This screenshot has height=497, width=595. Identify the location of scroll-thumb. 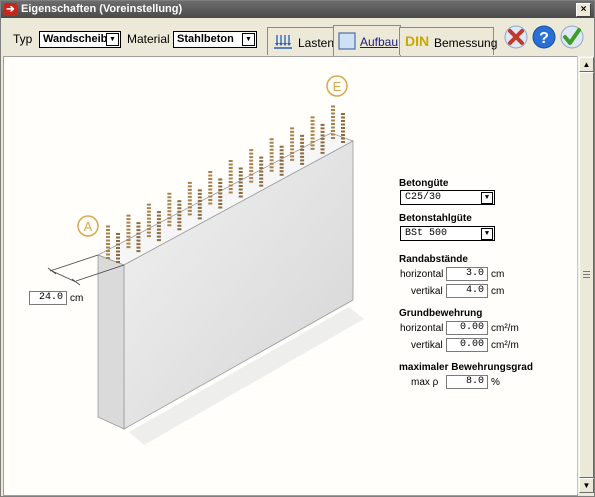
(586, 275).